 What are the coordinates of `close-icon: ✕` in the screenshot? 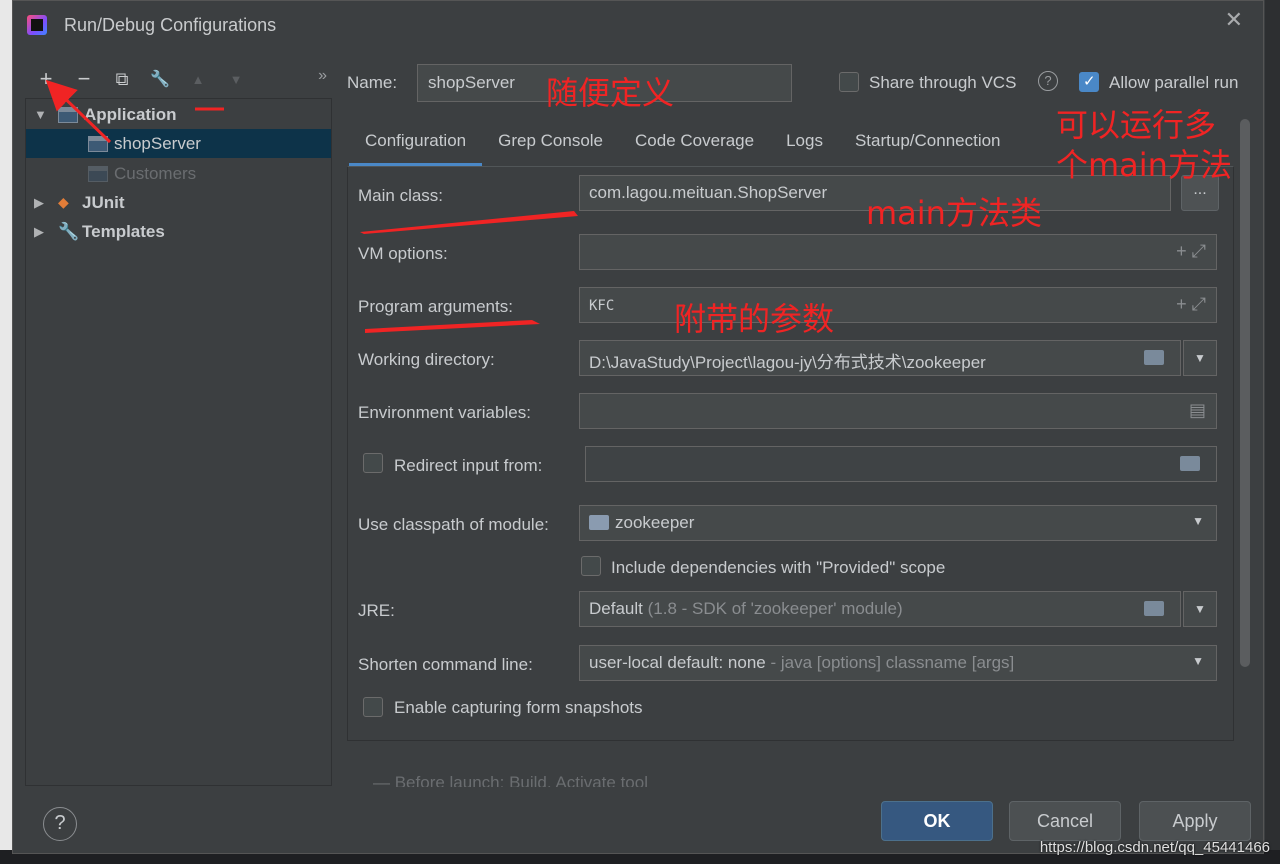 It's located at (1234, 20).